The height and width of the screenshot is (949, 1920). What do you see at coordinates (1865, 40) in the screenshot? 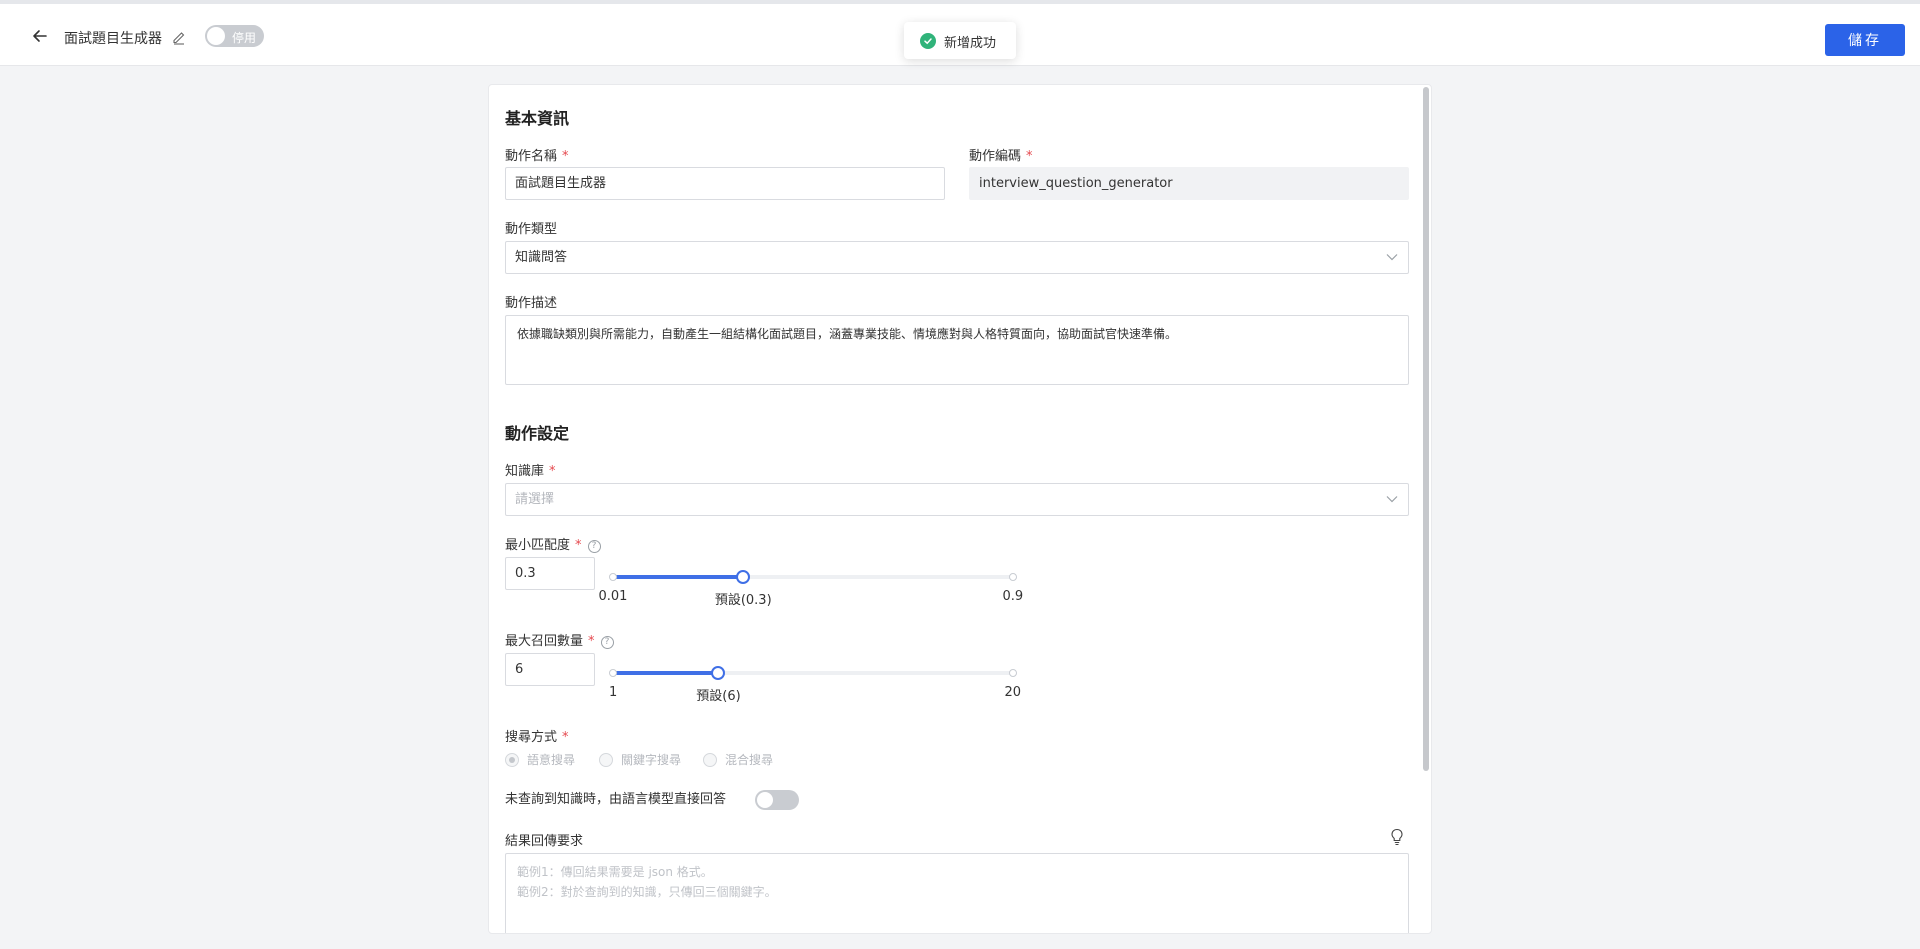
I see `save-button: 儲存` at bounding box center [1865, 40].